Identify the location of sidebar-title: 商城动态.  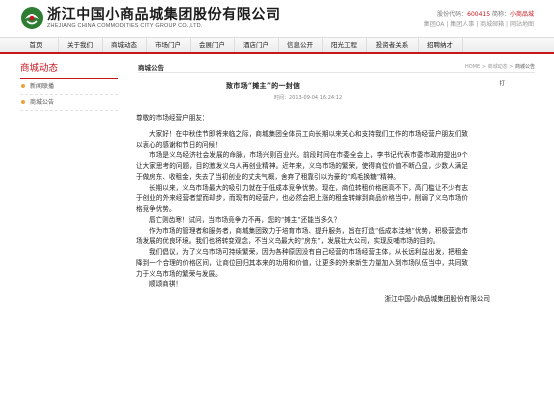
(69, 69).